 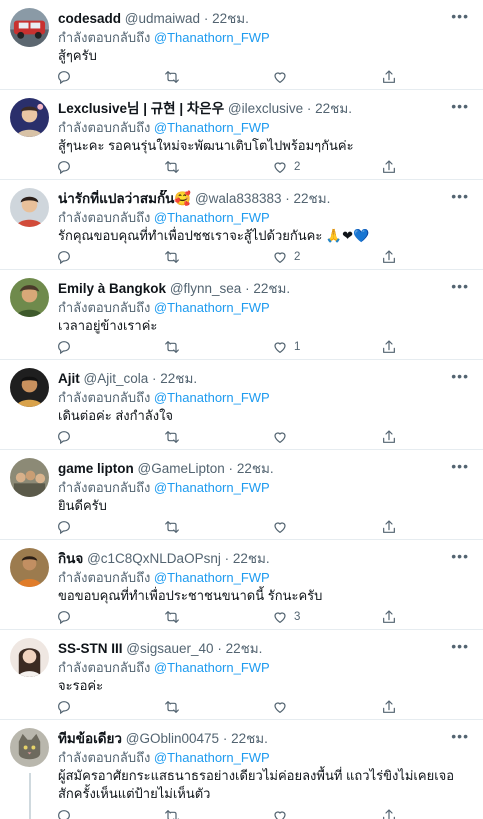 I want to click on display-name: SS-STN III, so click(x=90, y=648).